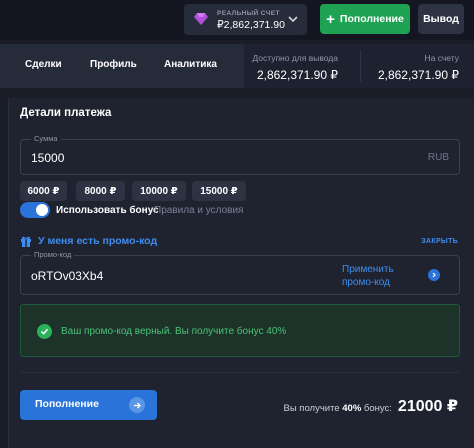  What do you see at coordinates (67, 404) in the screenshot?
I see `deposit-submit-label: Пополнение` at bounding box center [67, 404].